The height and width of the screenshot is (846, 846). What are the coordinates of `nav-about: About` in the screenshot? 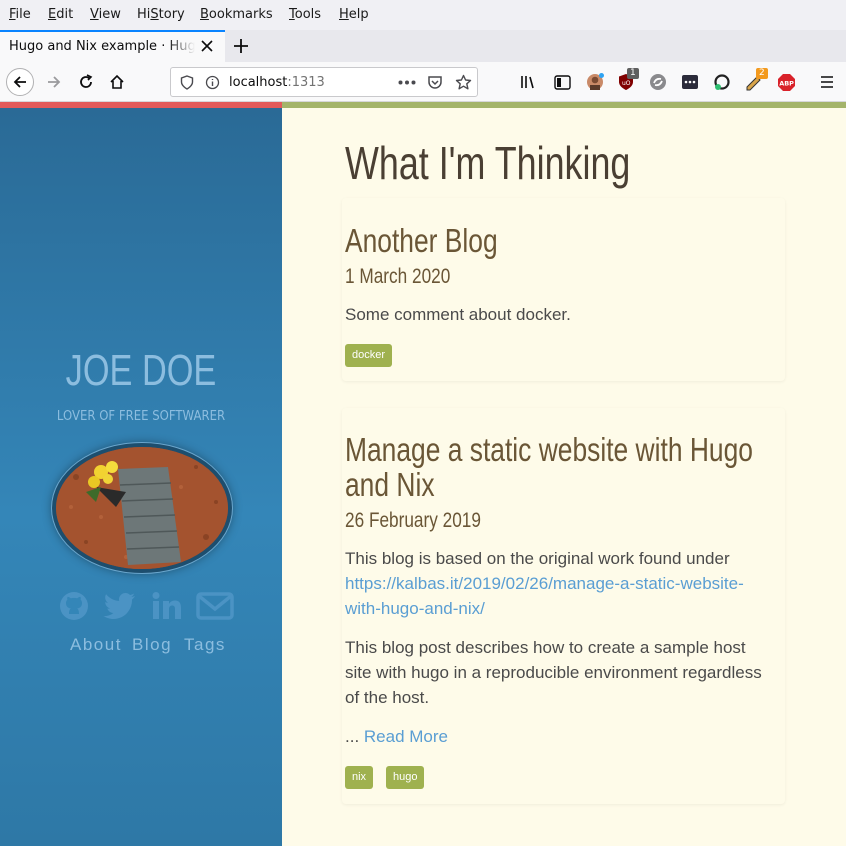 It's located at (96, 645).